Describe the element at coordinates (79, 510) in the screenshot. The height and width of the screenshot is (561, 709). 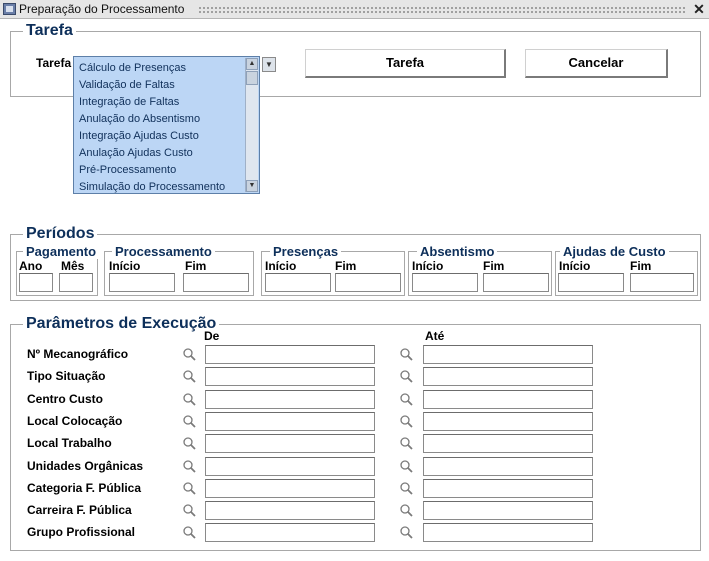
I see `param-row-label: Carreira F. Pública` at that location.